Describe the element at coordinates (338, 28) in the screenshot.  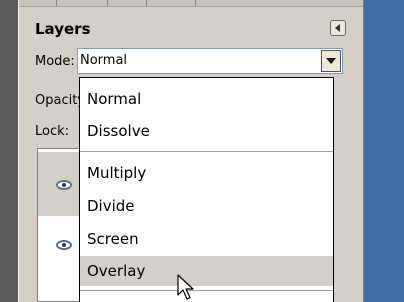
I see `collapse-left-icon` at that location.